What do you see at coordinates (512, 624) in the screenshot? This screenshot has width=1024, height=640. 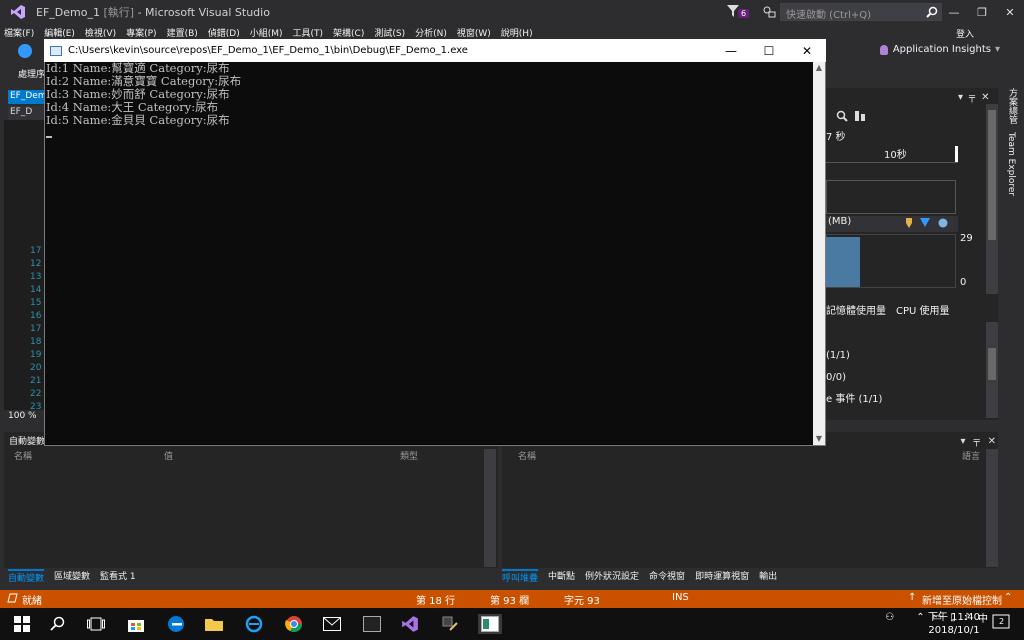 I see `windows-taskbar` at bounding box center [512, 624].